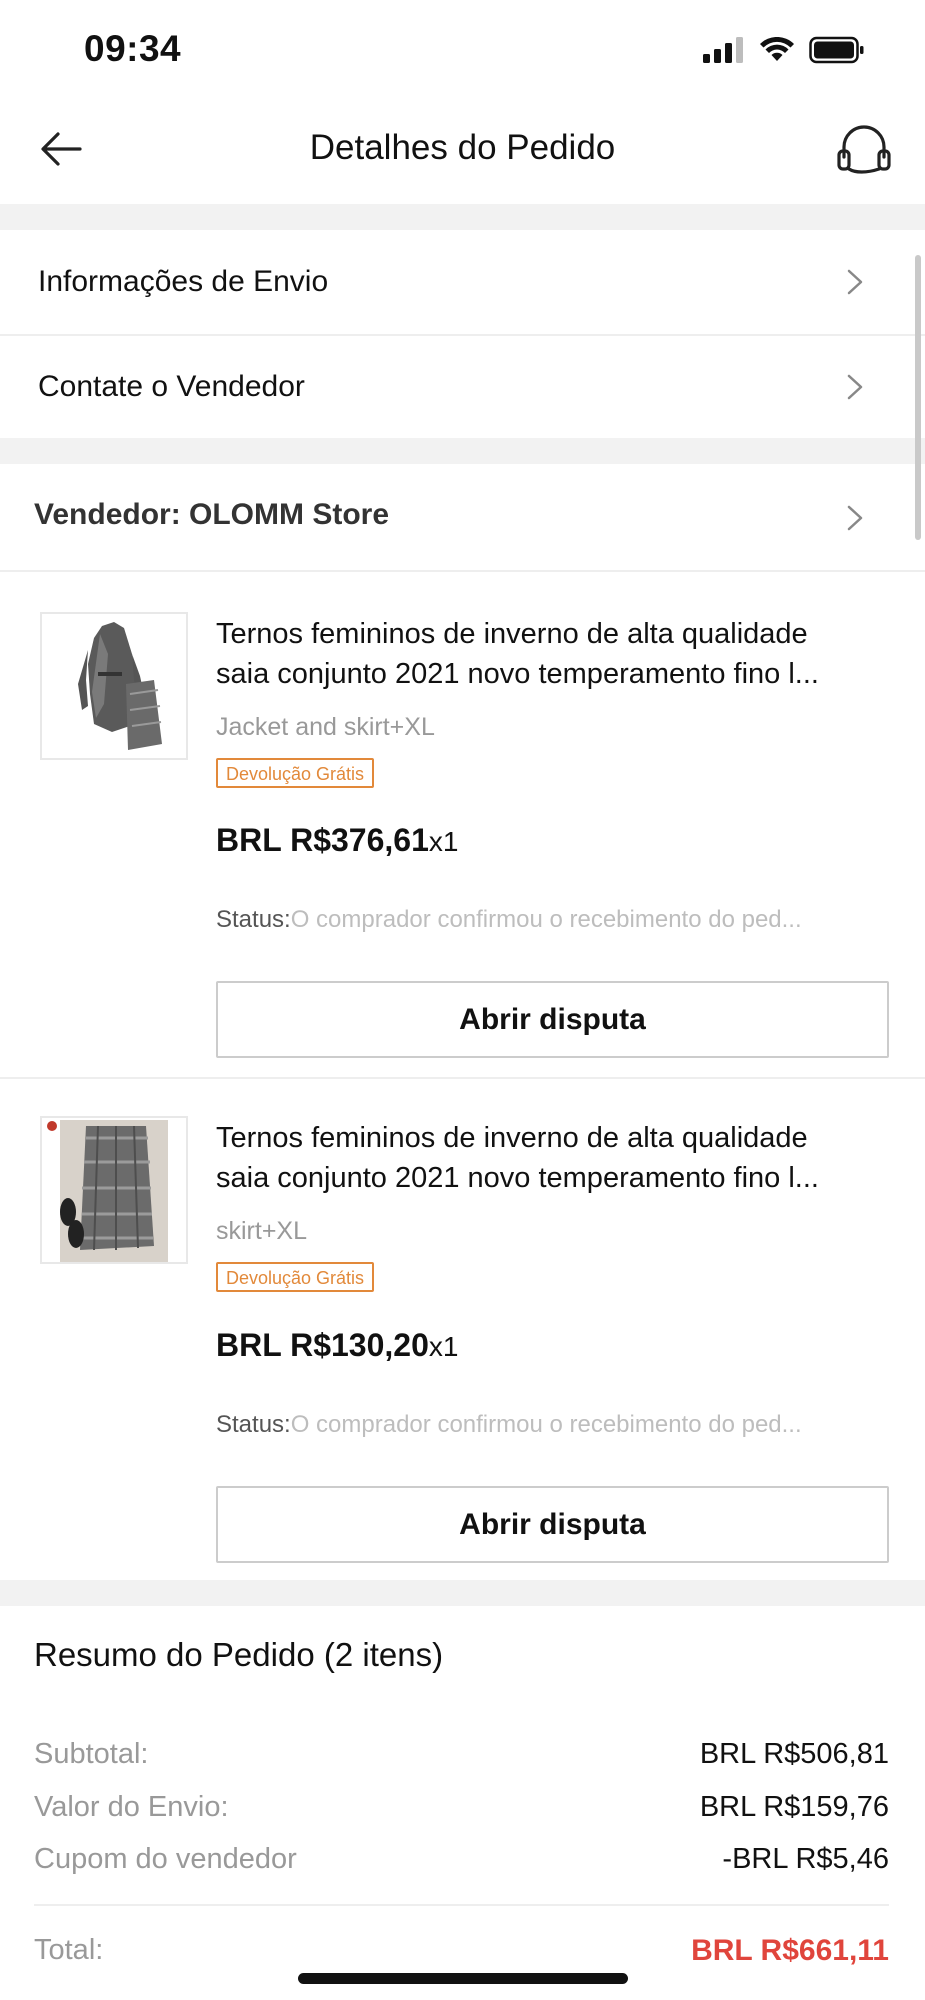 This screenshot has height=2000, width=925. I want to click on coat-and-skirt-image, so click(114, 686).